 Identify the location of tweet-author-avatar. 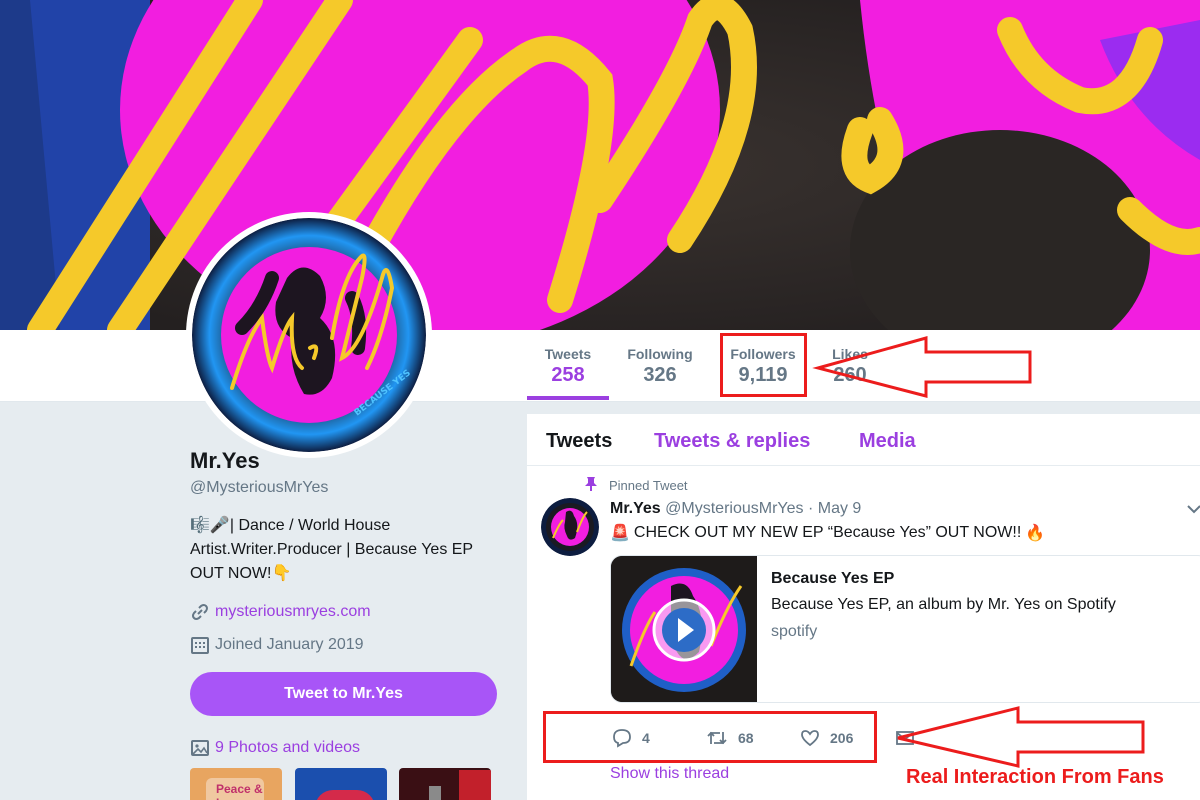
(570, 527).